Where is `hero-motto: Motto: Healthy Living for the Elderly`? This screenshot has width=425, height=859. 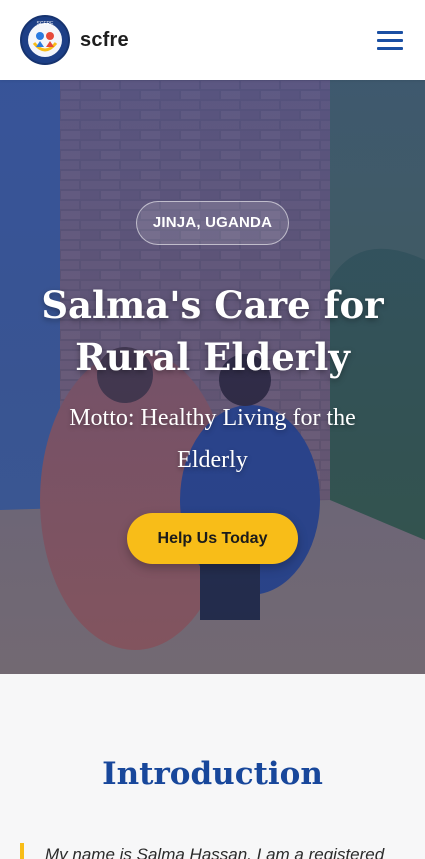 hero-motto: Motto: Healthy Living for the Elderly is located at coordinates (212, 439).